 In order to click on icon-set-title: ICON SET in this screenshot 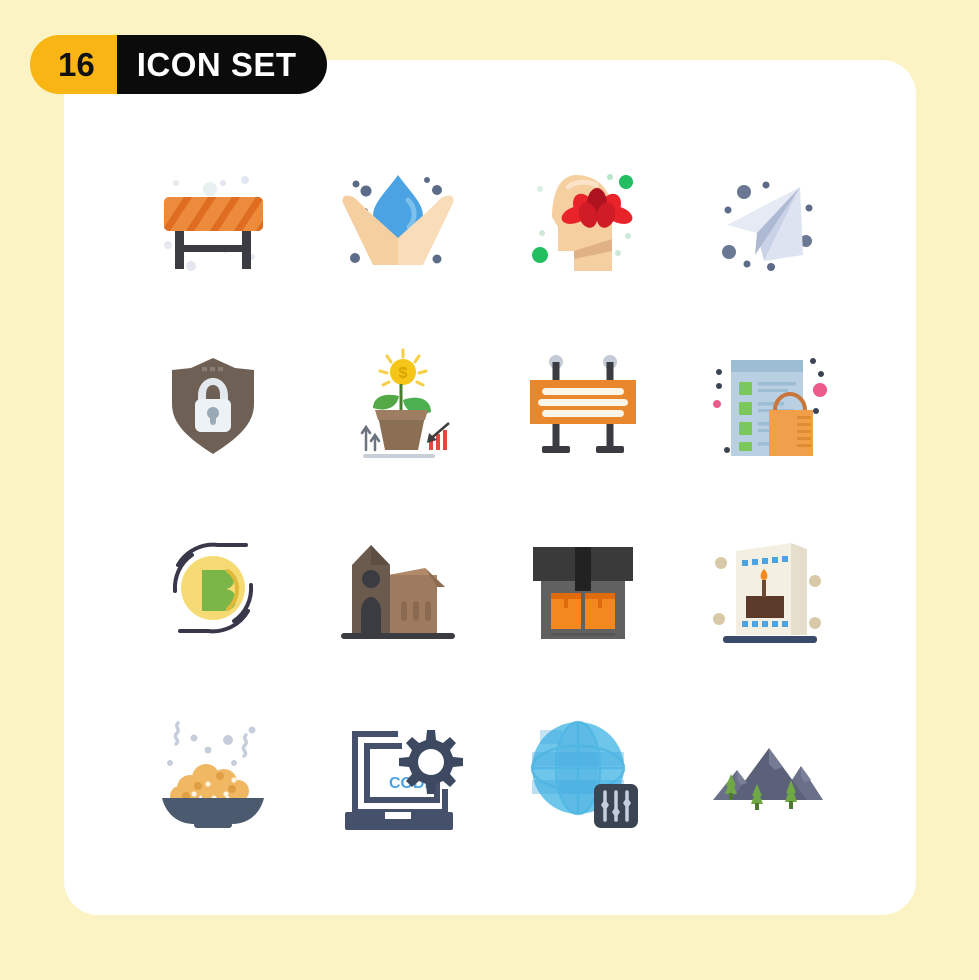, I will do `click(221, 64)`.